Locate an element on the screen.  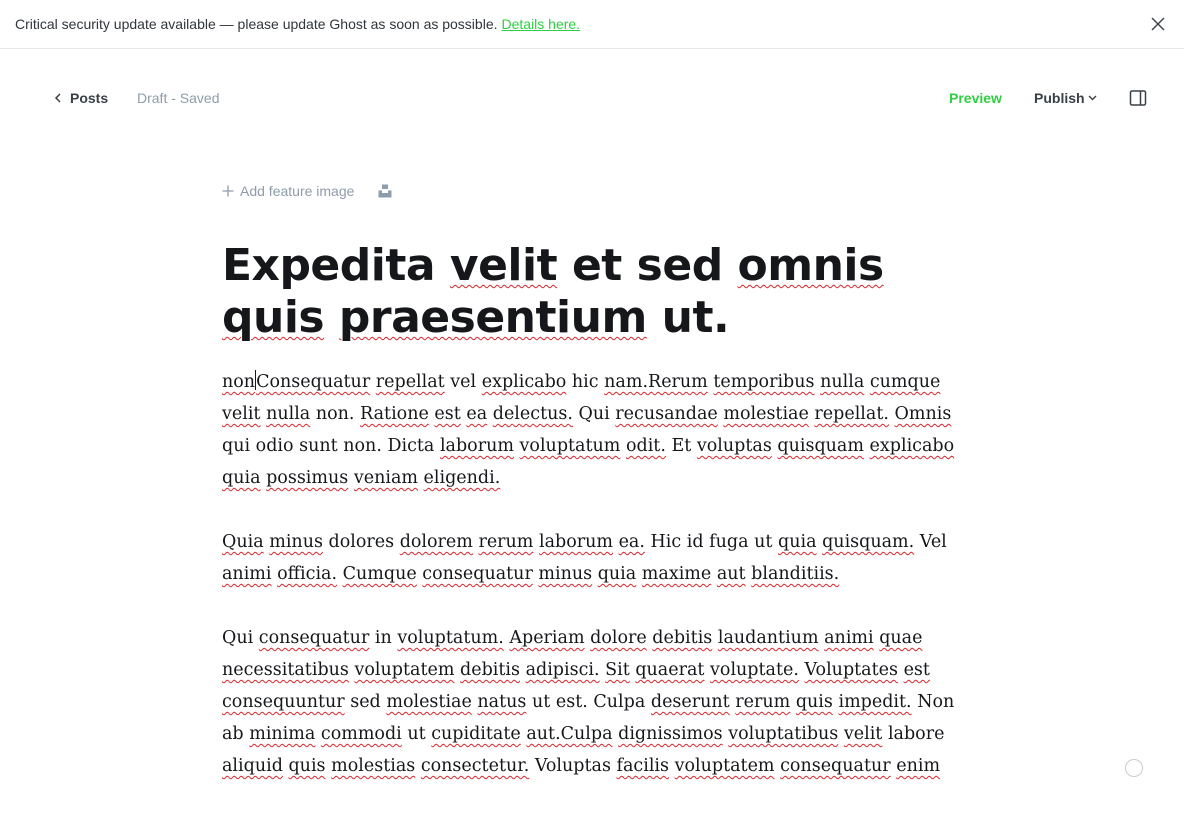
body-word: quae is located at coordinates (901, 638).